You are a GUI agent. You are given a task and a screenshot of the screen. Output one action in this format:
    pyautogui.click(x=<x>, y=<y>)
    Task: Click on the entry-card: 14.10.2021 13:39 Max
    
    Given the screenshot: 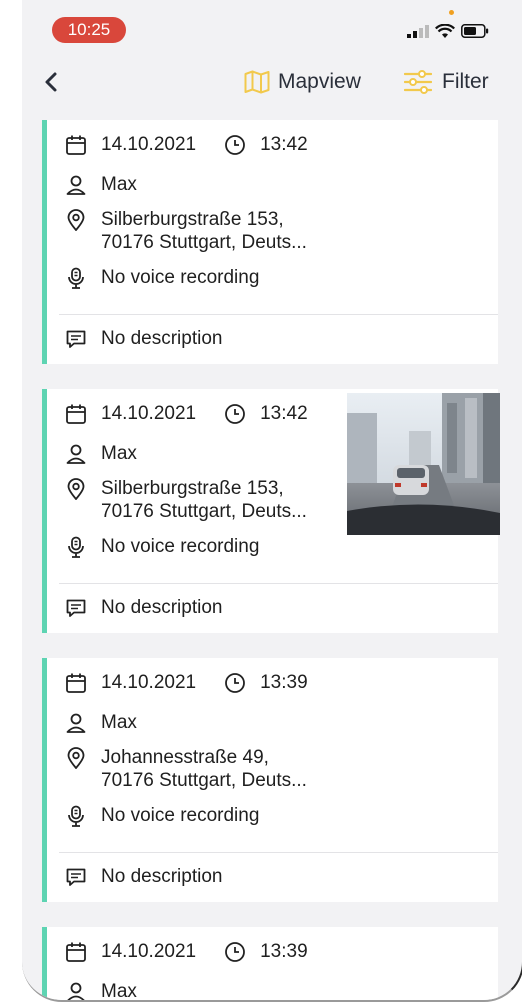 What is the action you would take?
    pyautogui.click(x=270, y=964)
    